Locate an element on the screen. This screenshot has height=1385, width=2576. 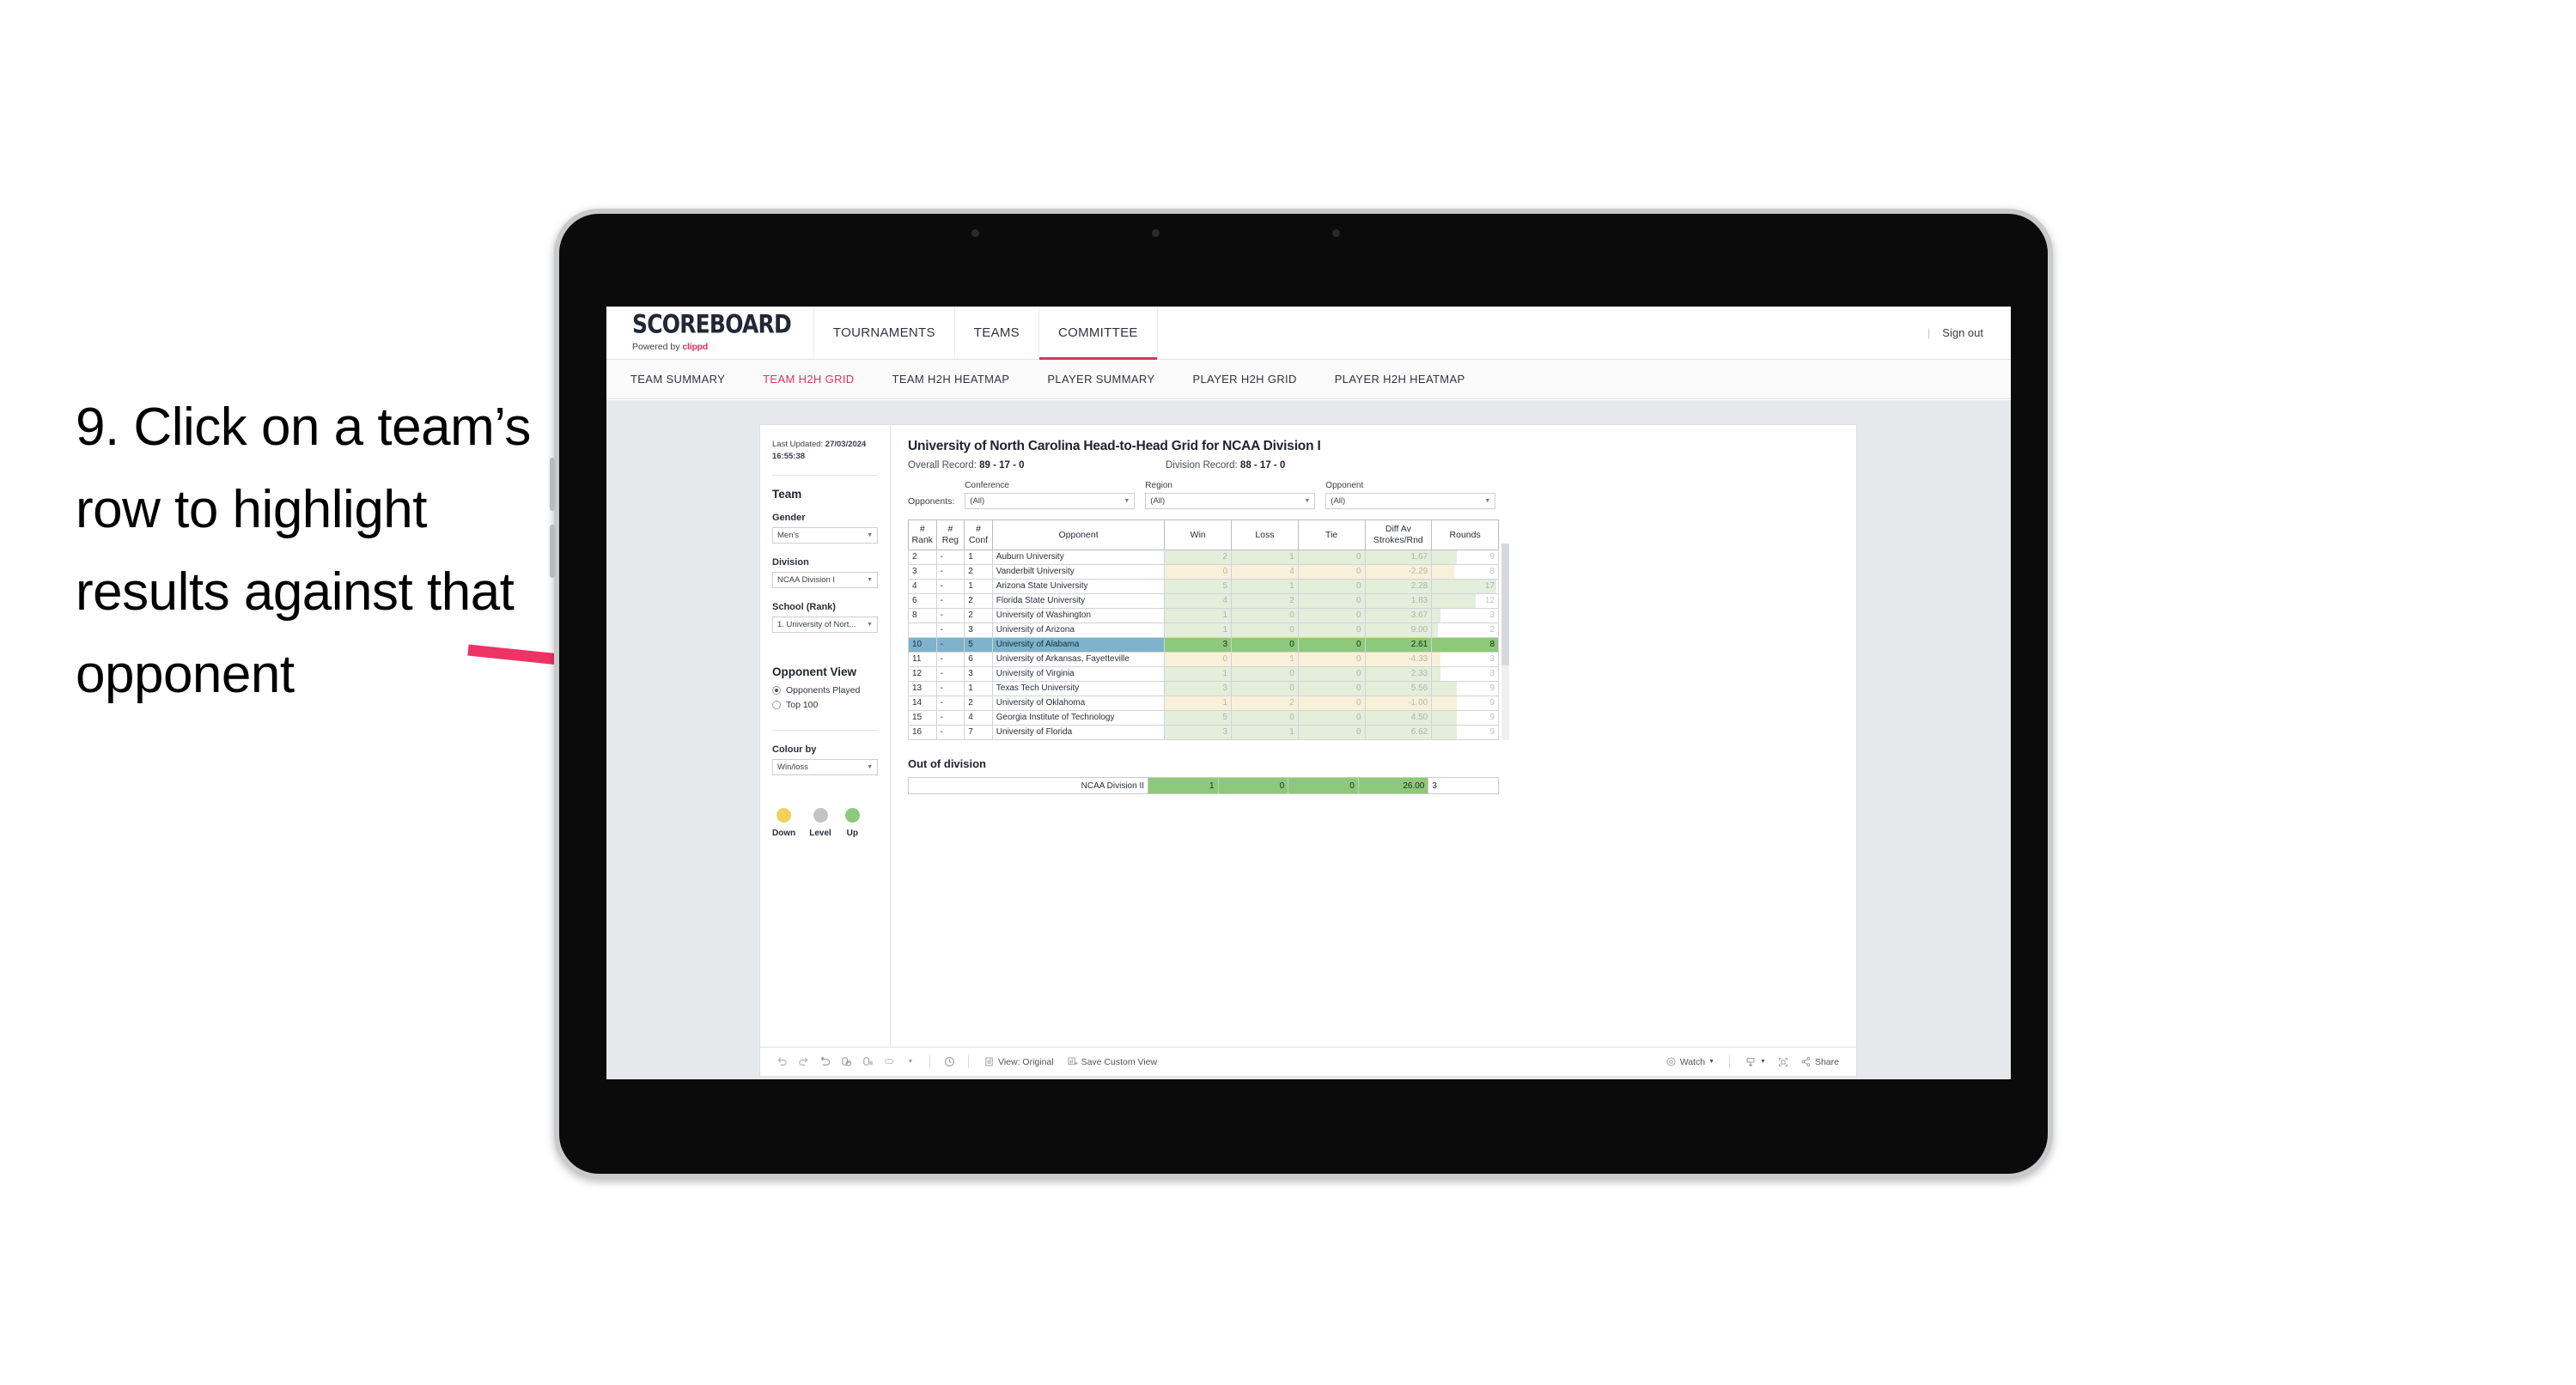
volume-down-button is located at coordinates (552, 551).